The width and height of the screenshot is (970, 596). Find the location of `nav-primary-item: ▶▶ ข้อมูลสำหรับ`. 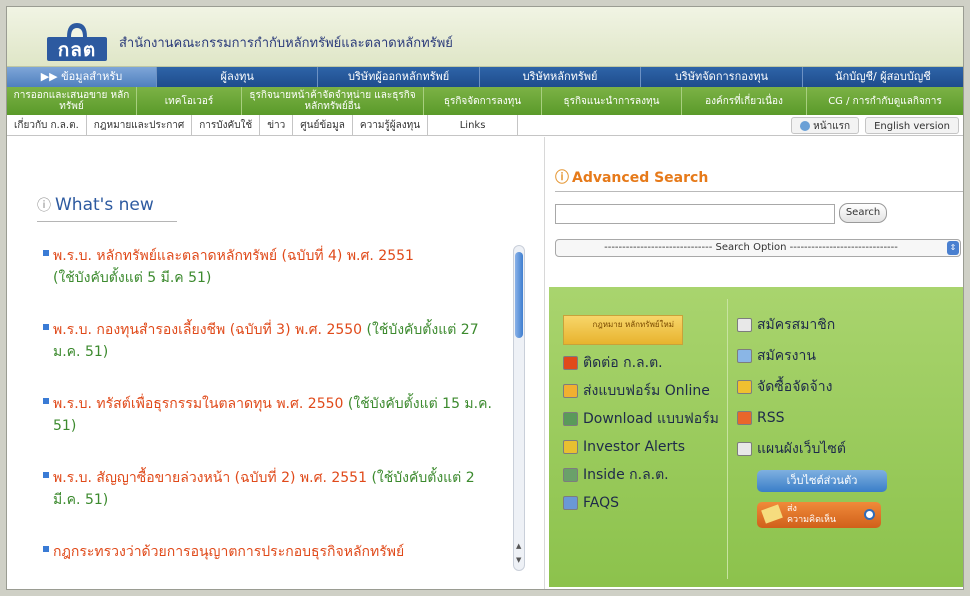

nav-primary-item: ▶▶ ข้อมูลสำหรับ is located at coordinates (82, 77).